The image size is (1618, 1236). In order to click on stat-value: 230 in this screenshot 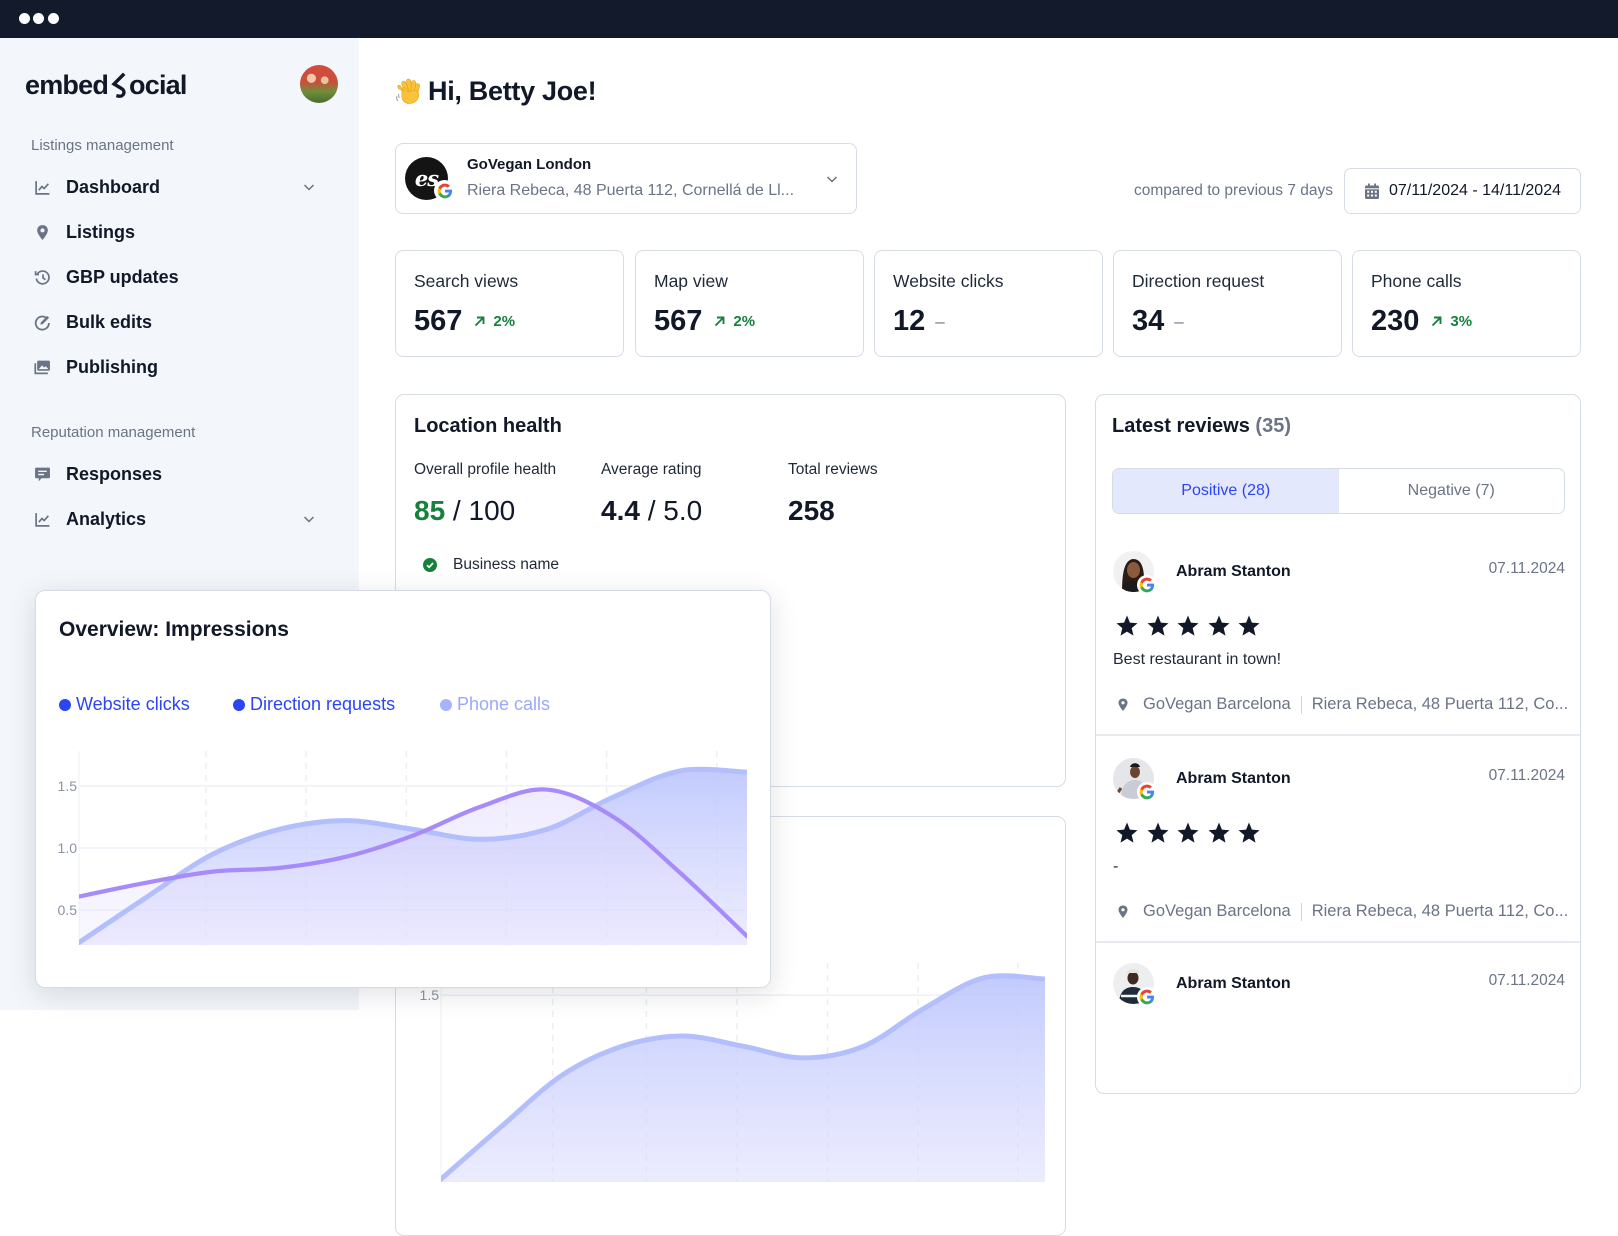, I will do `click(1395, 321)`.